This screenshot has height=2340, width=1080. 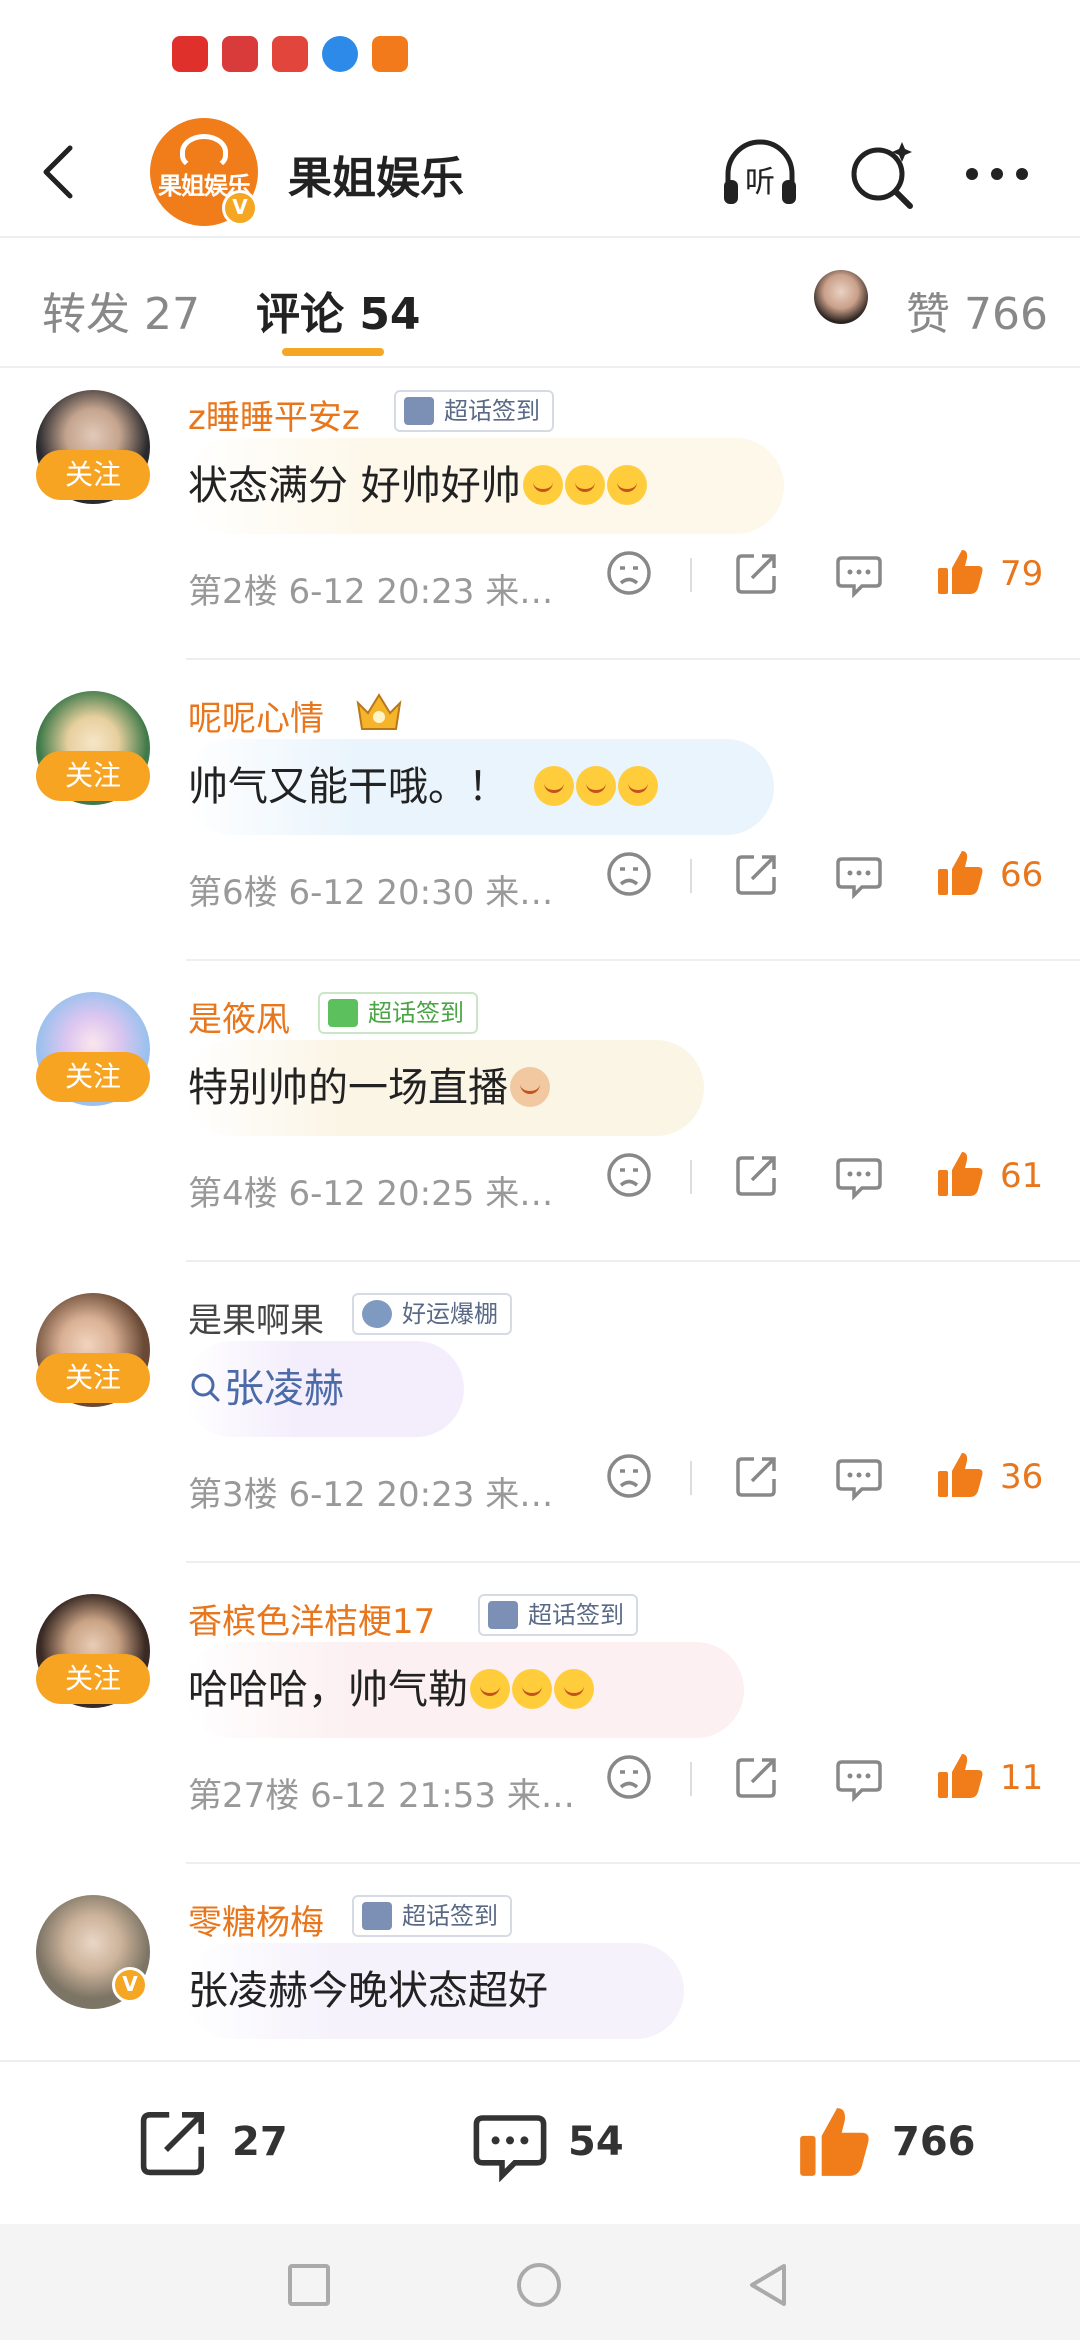 I want to click on repost-count: 27, so click(x=260, y=2142).